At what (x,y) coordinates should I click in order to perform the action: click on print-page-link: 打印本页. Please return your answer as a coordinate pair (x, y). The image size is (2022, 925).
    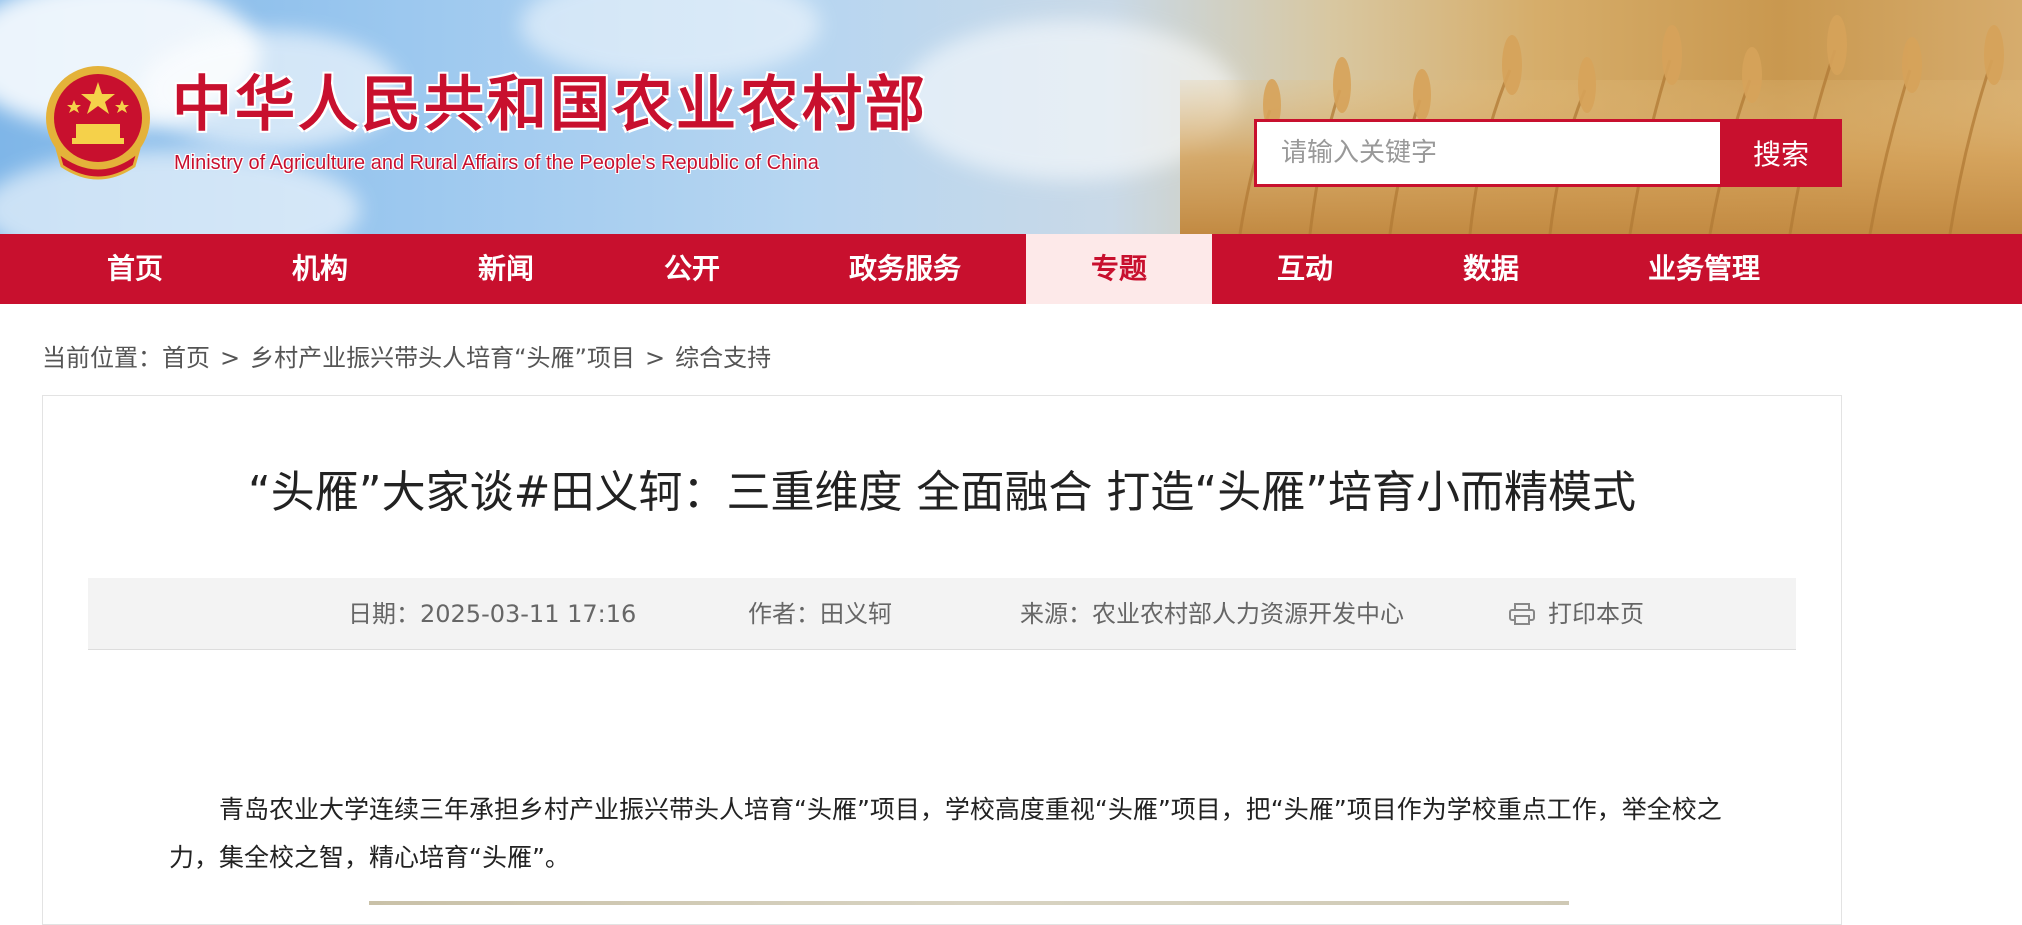
    Looking at the image, I should click on (1576, 614).